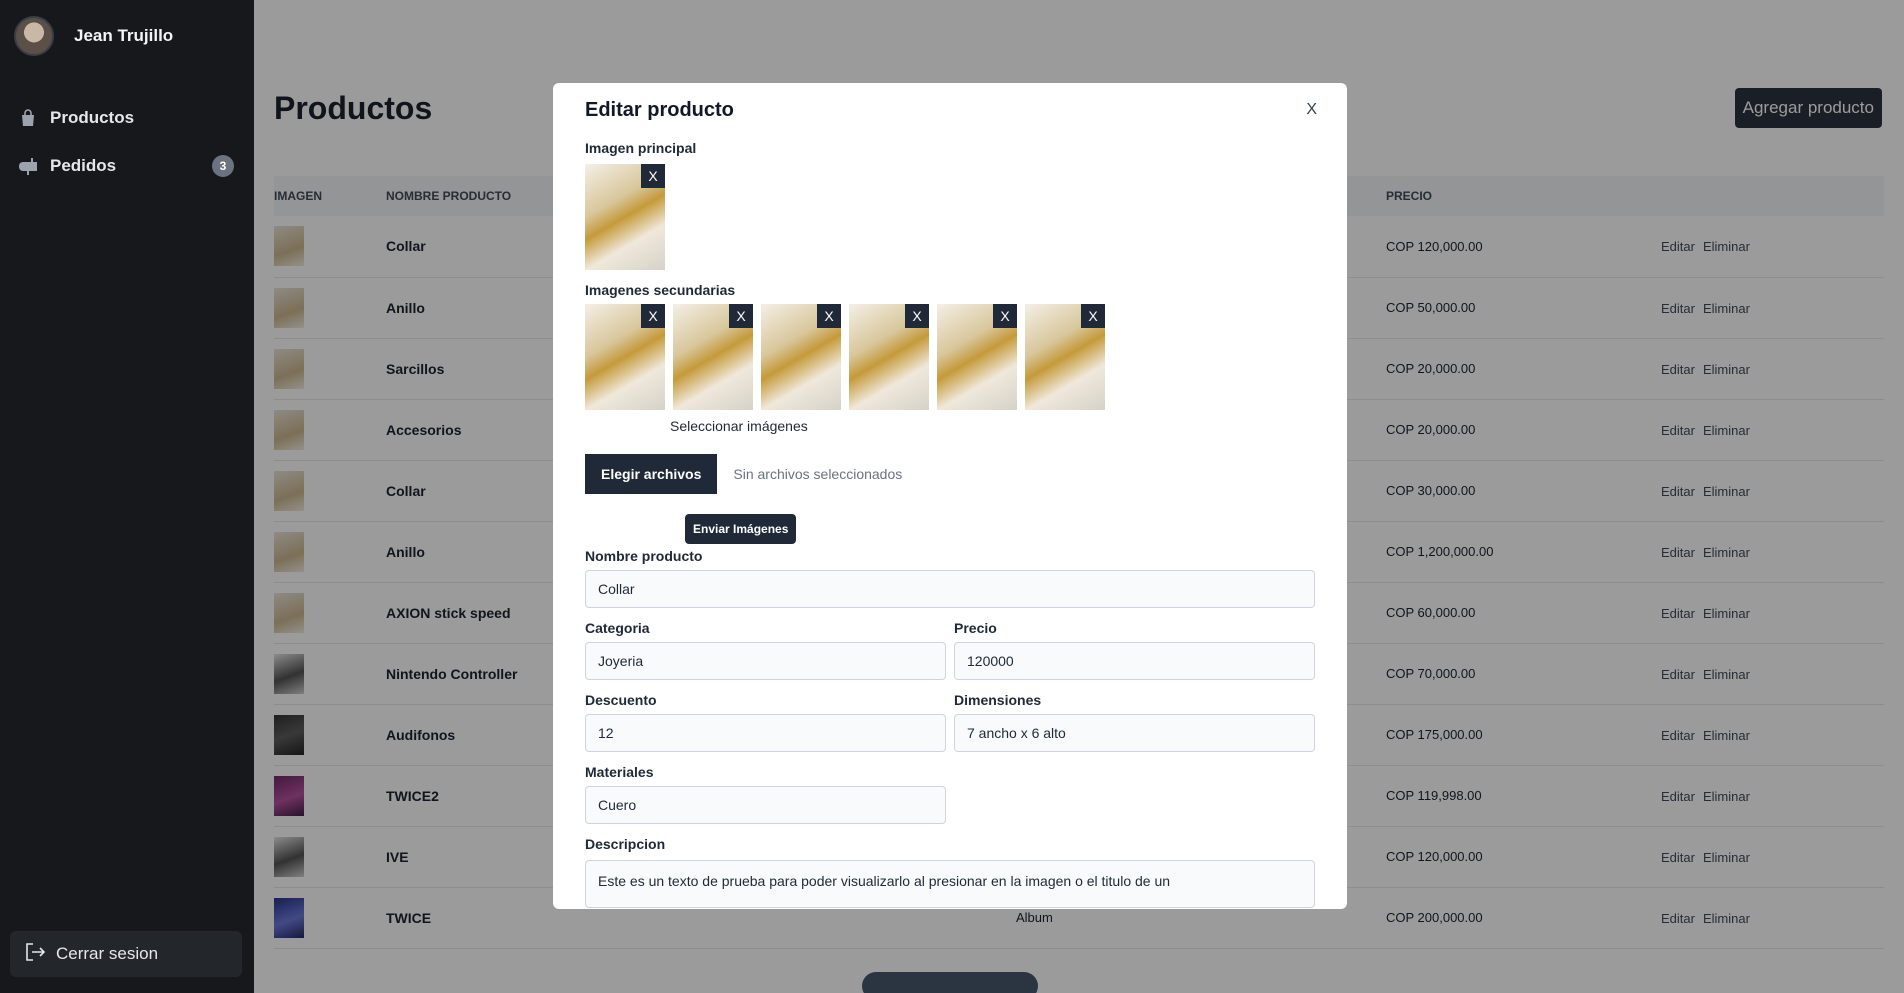 The height and width of the screenshot is (993, 1904). What do you see at coordinates (625, 844) in the screenshot?
I see `description-label: Descripcion` at bounding box center [625, 844].